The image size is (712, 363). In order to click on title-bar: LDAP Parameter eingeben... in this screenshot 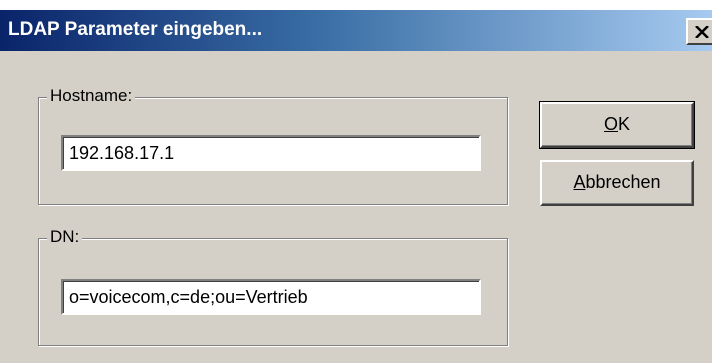, I will do `click(356, 30)`.